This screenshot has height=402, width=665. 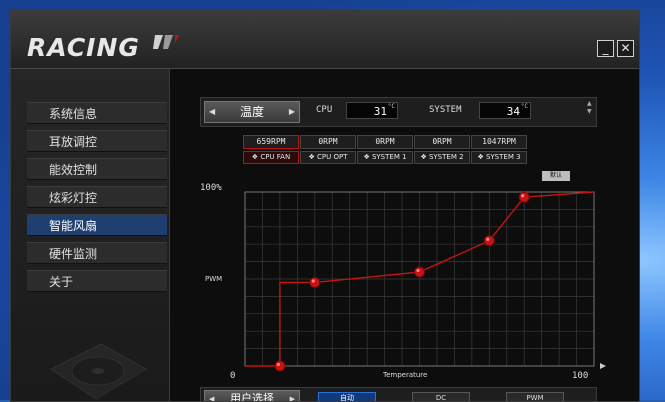 What do you see at coordinates (605, 48) in the screenshot?
I see `minimize-button: _` at bounding box center [605, 48].